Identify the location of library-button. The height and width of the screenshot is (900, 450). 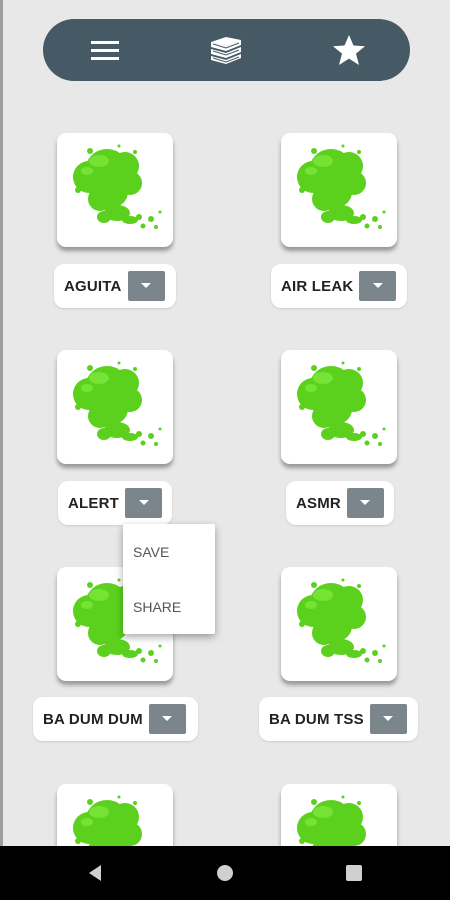
(226, 50).